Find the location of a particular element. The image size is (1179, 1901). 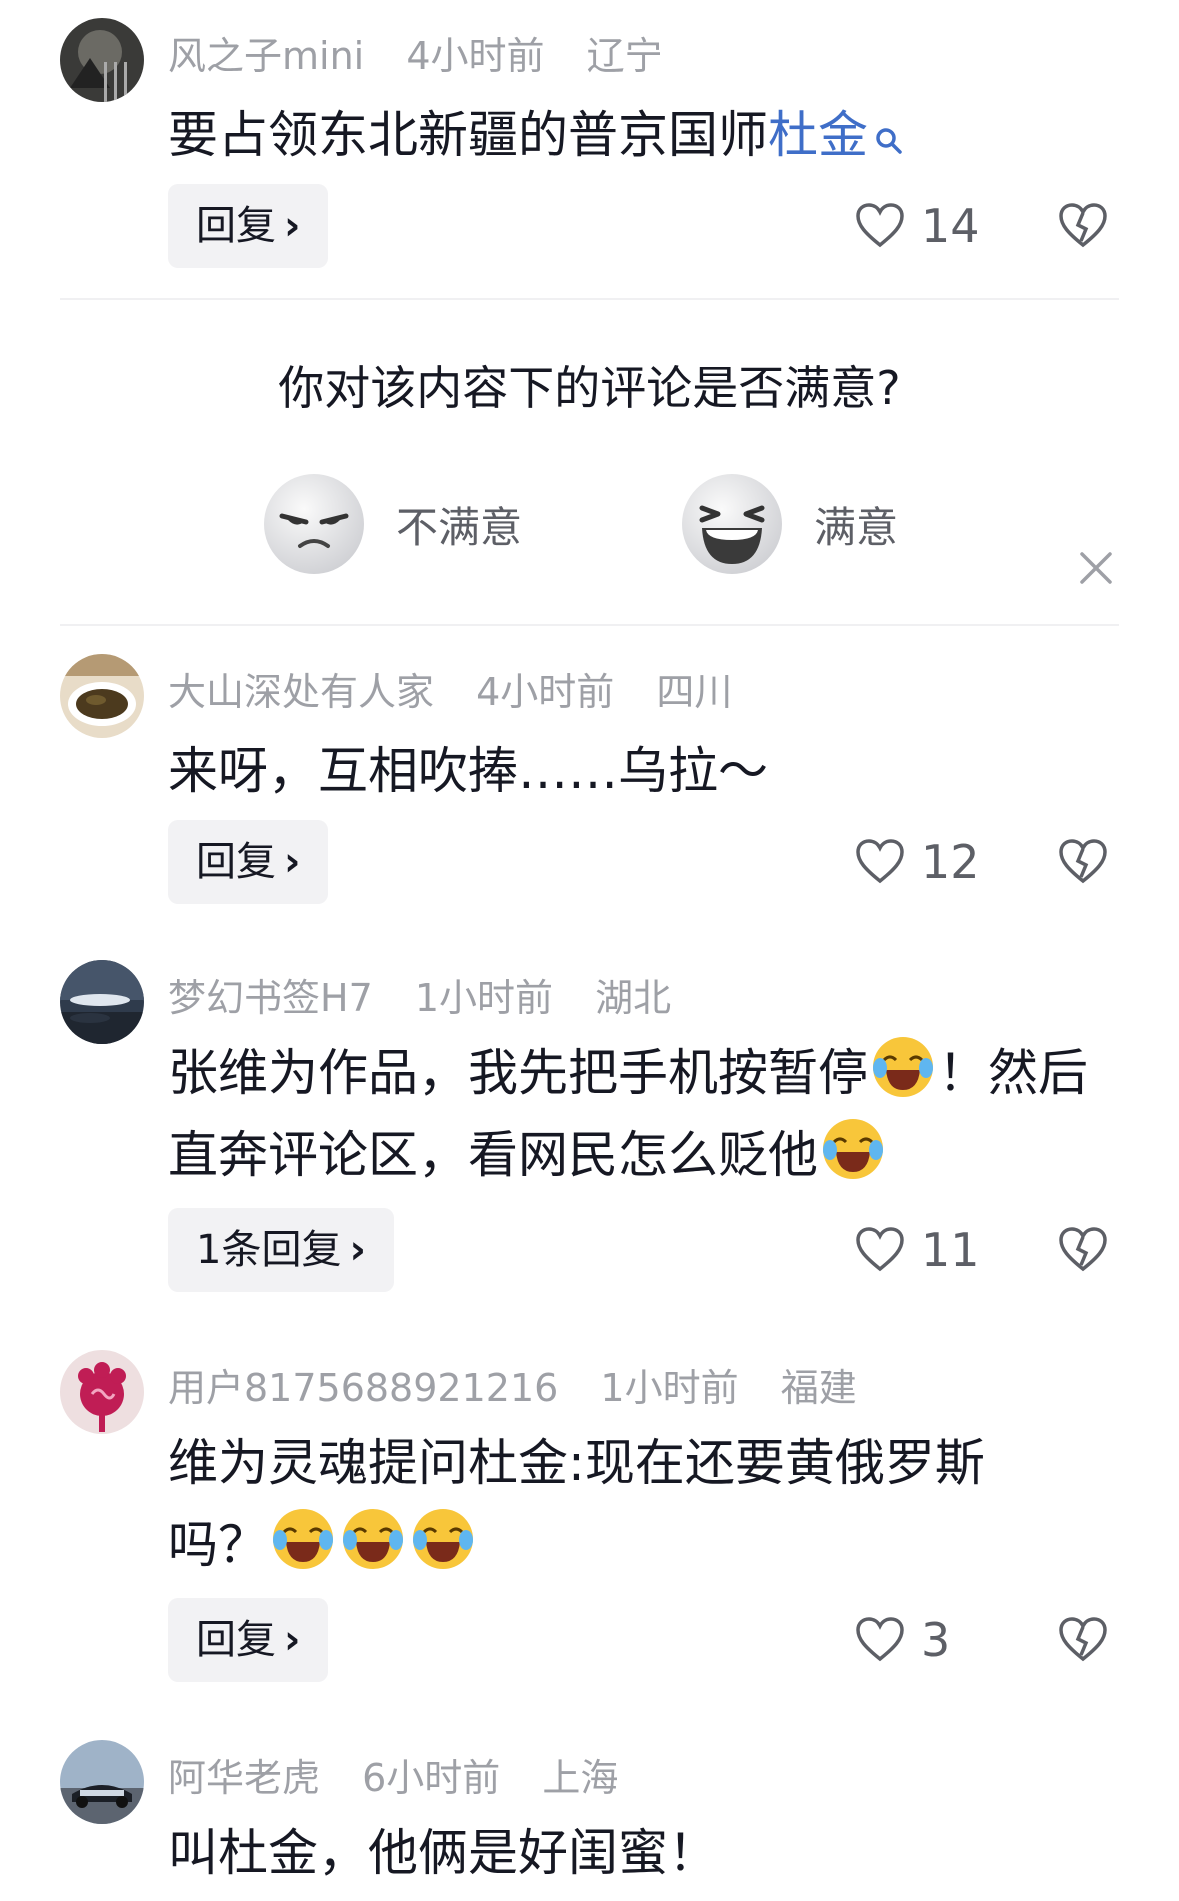

comment-location: 湖北 is located at coordinates (633, 998).